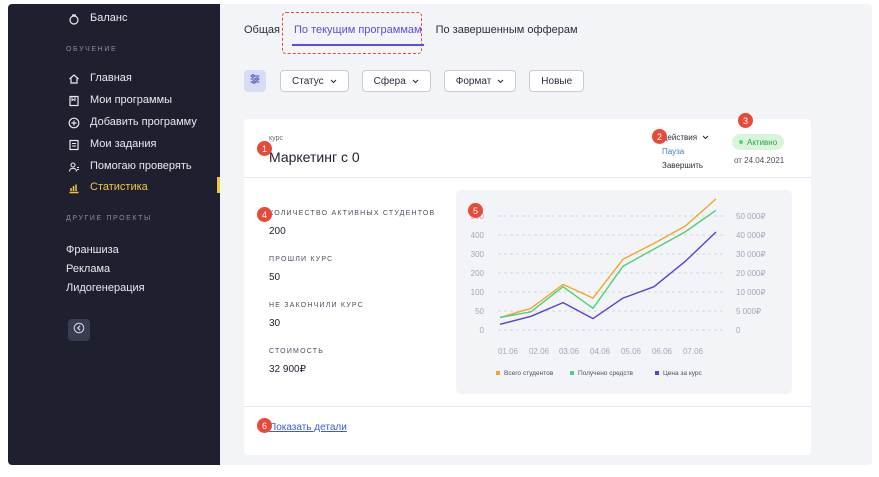 The height and width of the screenshot is (477, 879). Describe the element at coordinates (119, 187) in the screenshot. I see `sidebar-item-statistics: Статистика` at that location.